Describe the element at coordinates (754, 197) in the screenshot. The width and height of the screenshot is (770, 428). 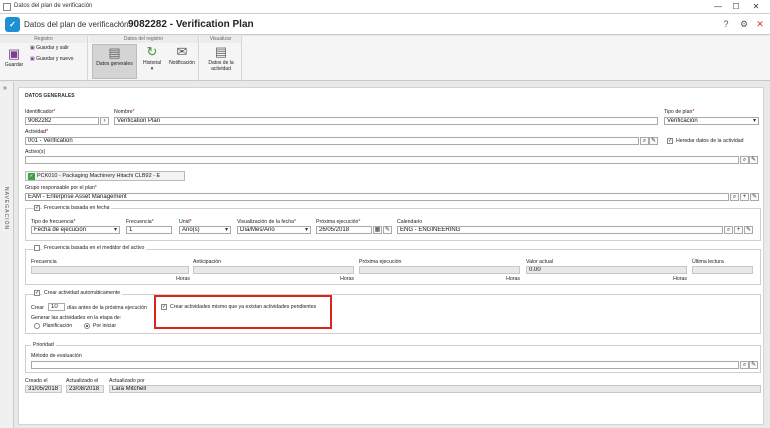
I see `group-clear-icon: ✎` at that location.